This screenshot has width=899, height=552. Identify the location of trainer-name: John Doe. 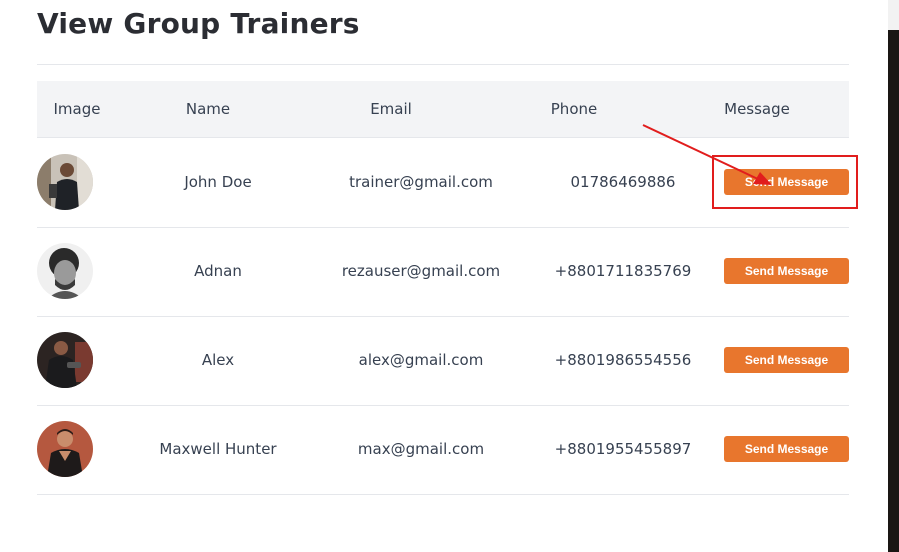
(218, 182).